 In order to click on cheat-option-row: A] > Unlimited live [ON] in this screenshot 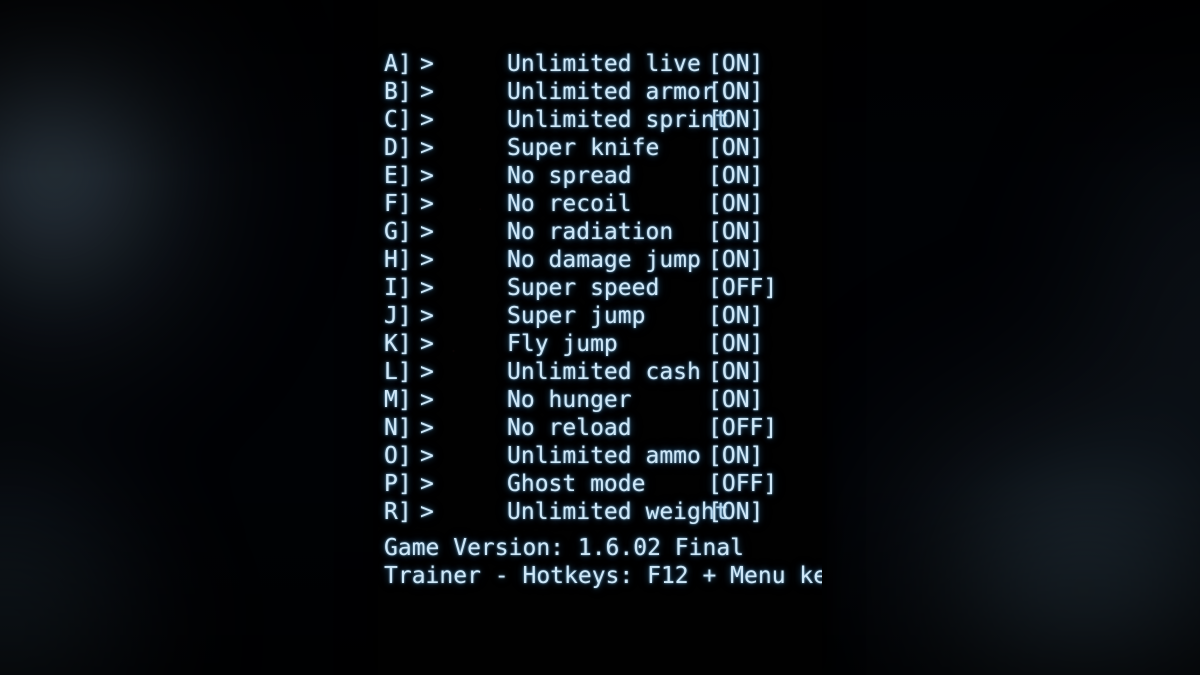, I will do `click(600, 64)`.